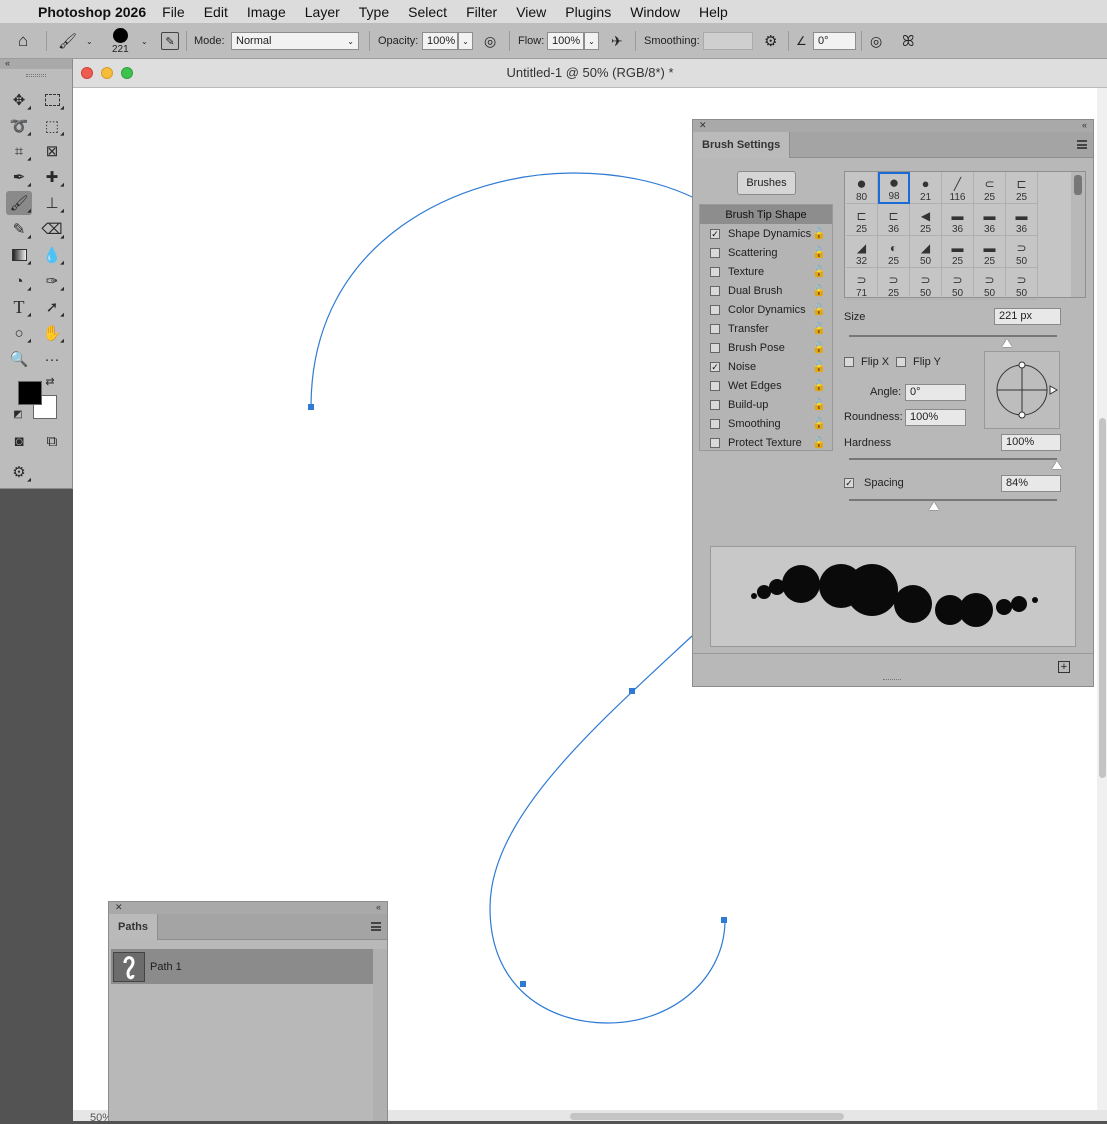 This screenshot has width=1107, height=1124. I want to click on angle-roundness-widget, so click(1022, 390).